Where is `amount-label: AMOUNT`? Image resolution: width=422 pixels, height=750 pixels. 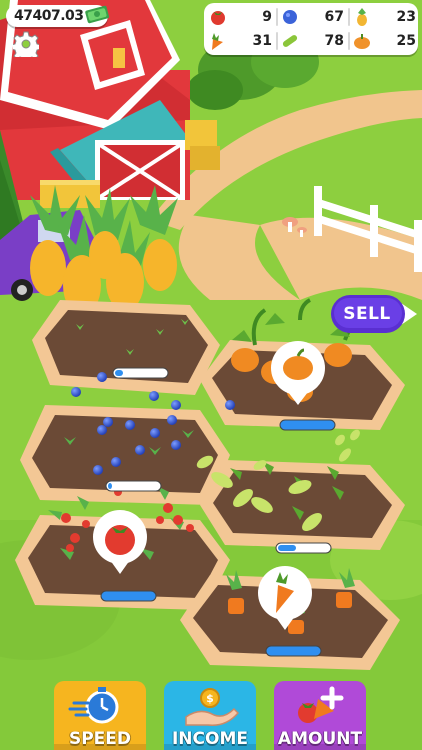
amount-label: AMOUNT is located at coordinates (320, 739).